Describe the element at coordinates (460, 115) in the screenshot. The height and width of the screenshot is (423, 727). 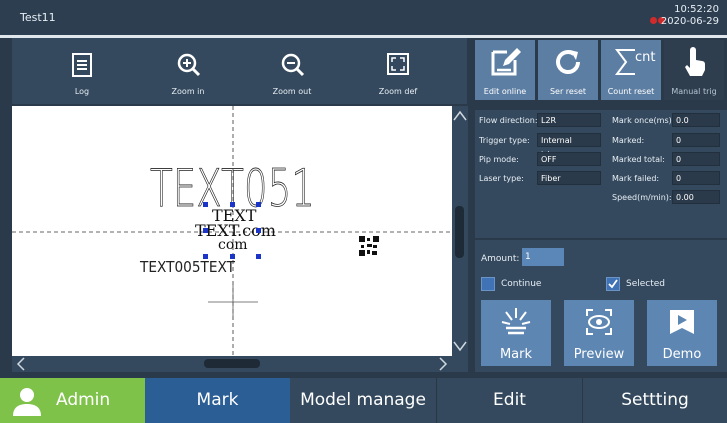
I see `scroll-up-icon` at that location.